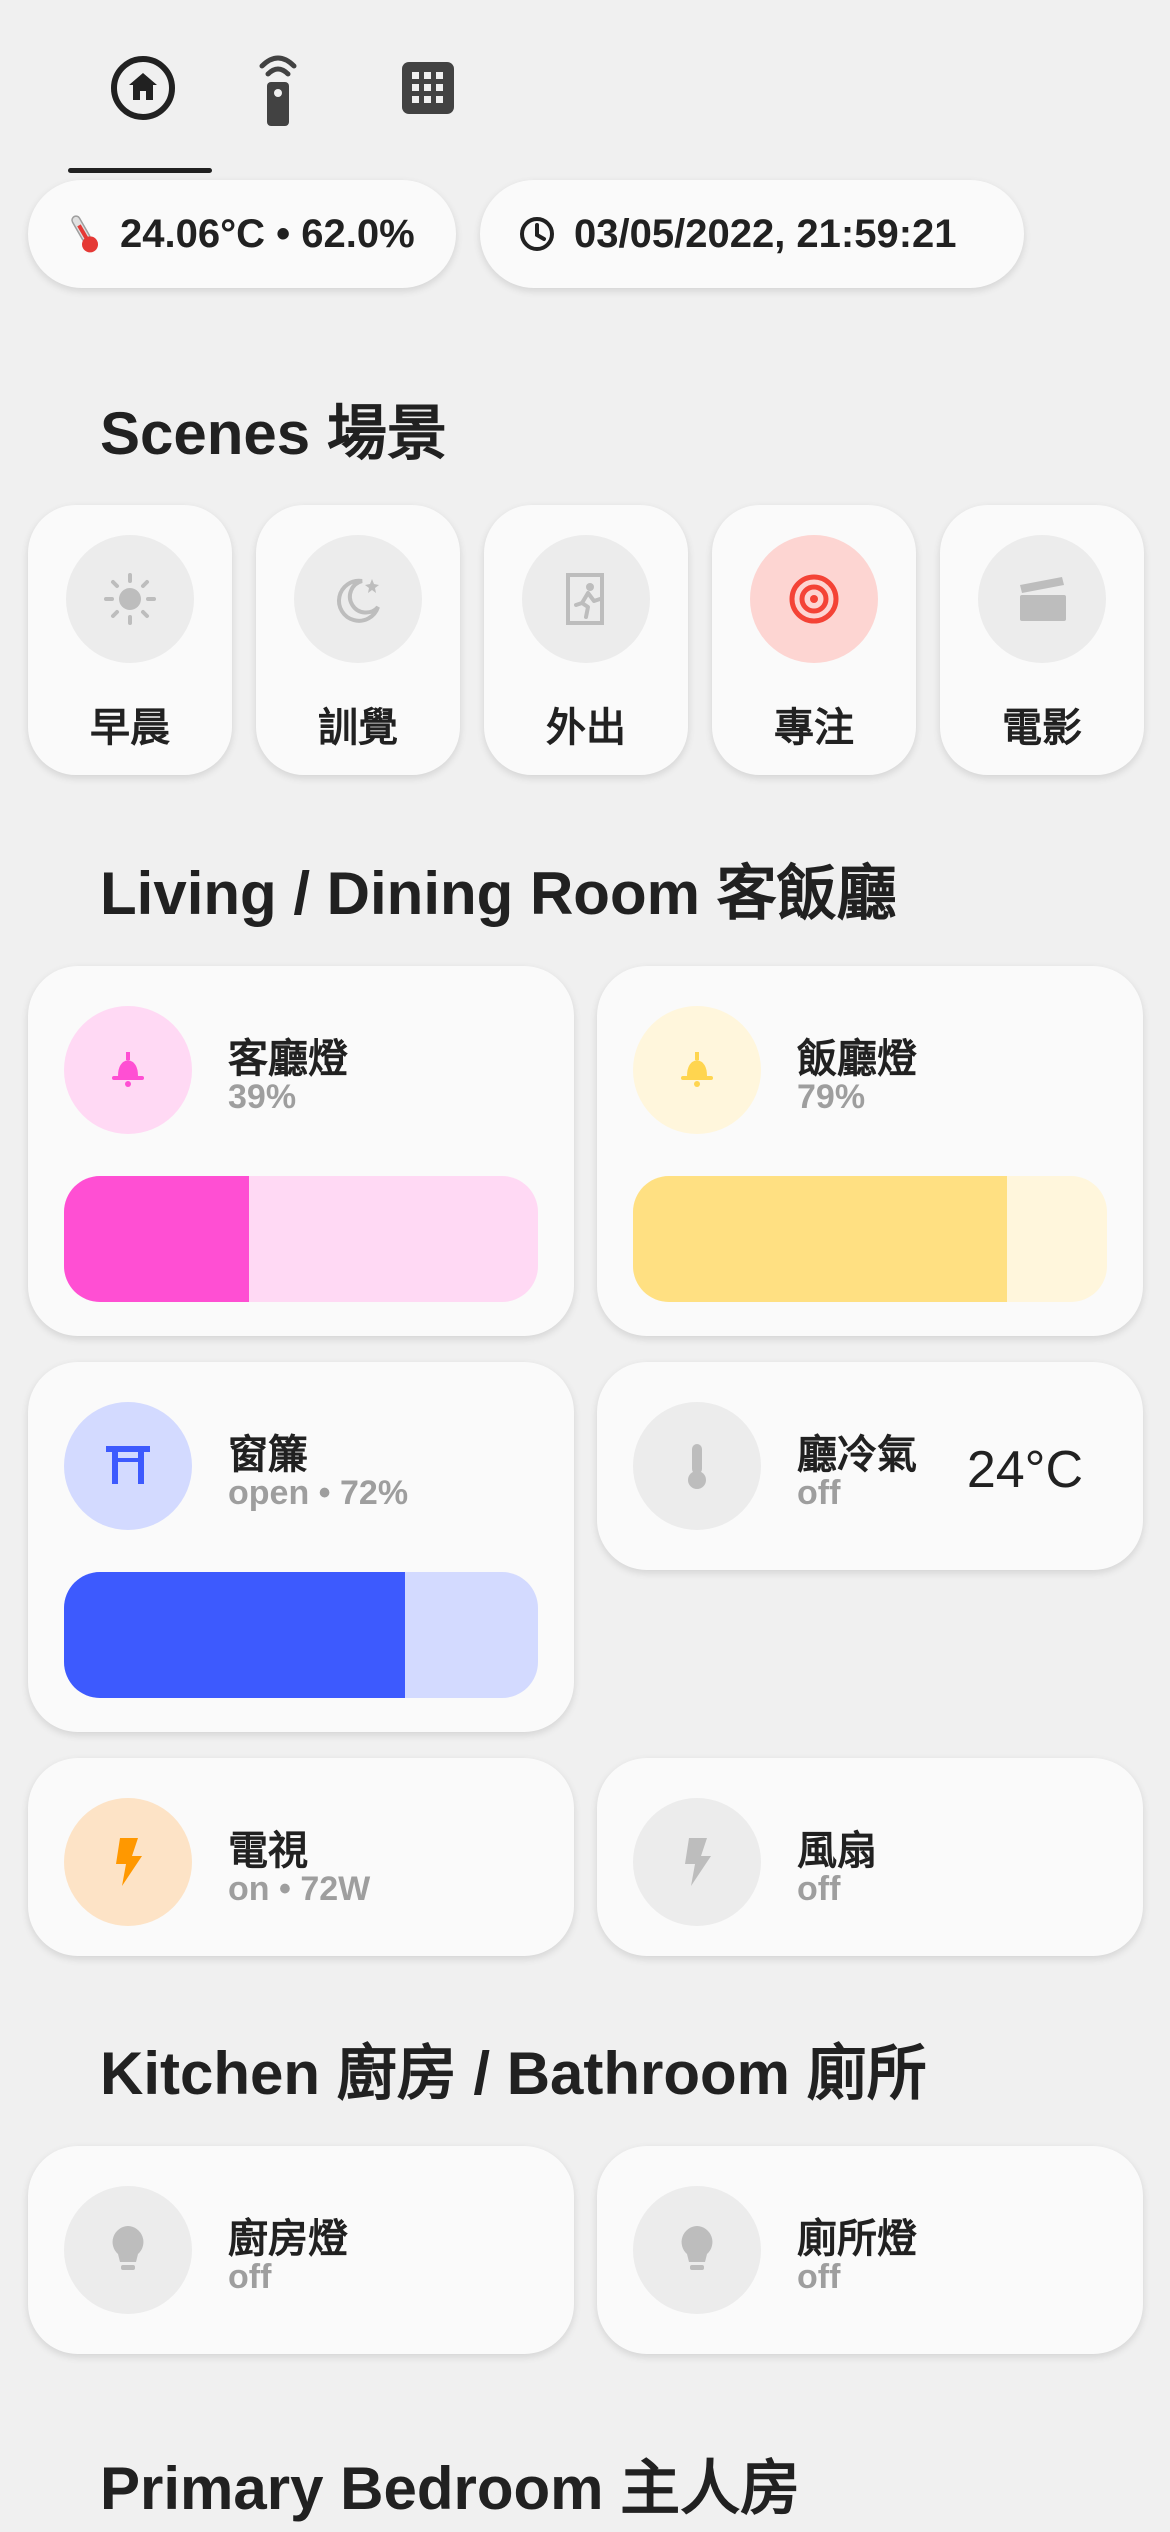  I want to click on card-tv: 電視 on • 72W, so click(301, 1857).